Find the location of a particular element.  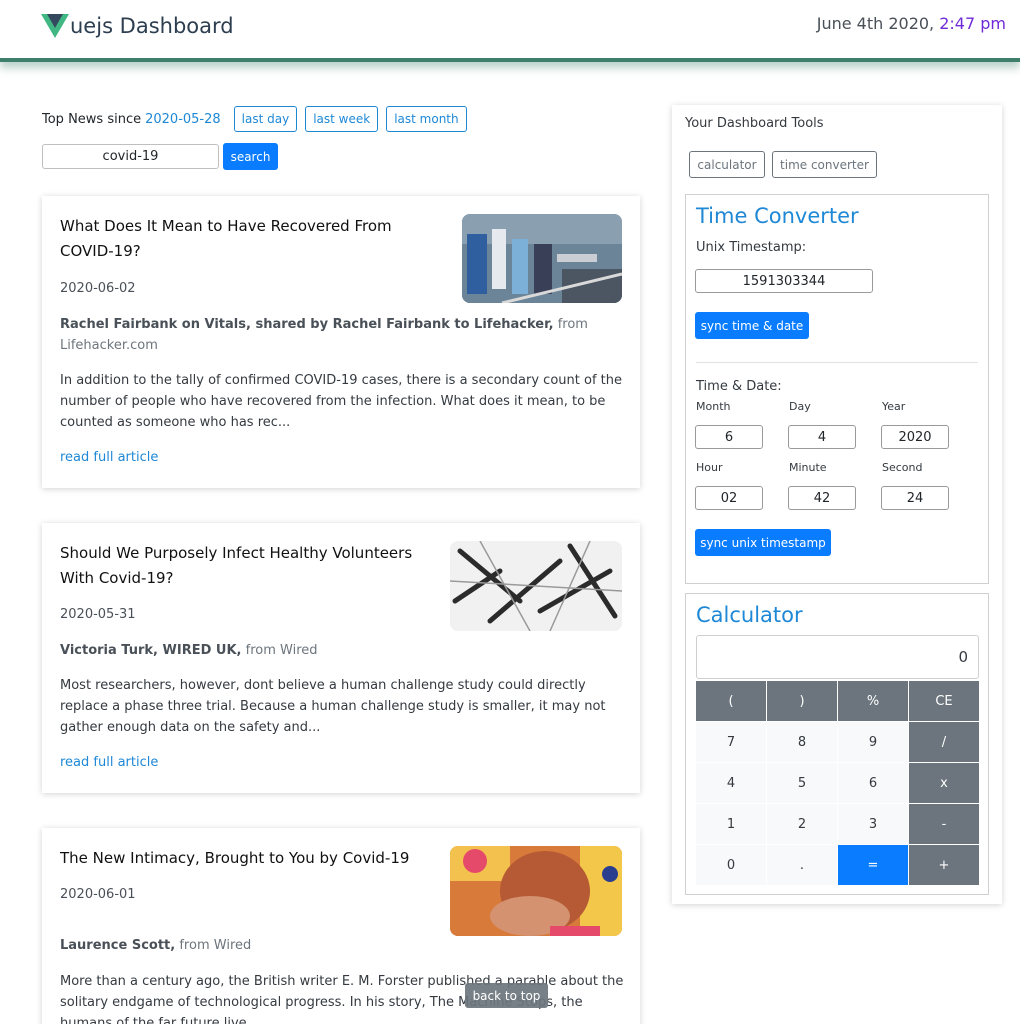

minute-input is located at coordinates (822, 498).